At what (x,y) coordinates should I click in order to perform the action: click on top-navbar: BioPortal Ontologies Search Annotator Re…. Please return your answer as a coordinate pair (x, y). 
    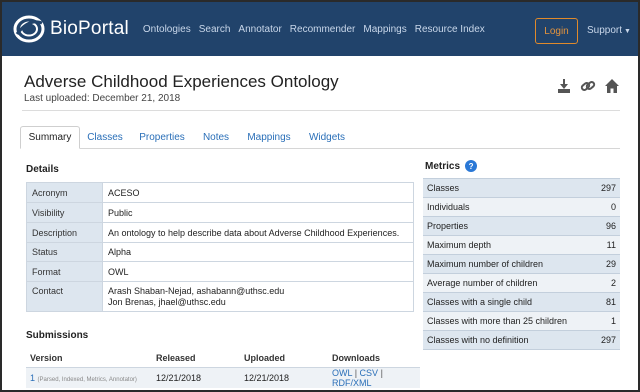
    Looking at the image, I should click on (320, 29).